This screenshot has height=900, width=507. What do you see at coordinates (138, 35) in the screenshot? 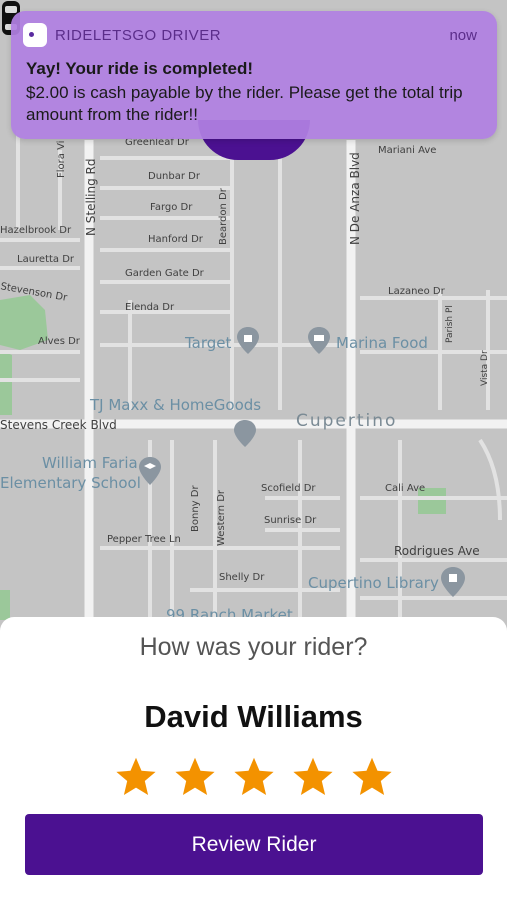
I see `notification-app-name: RIDELETSGO DRIVER` at bounding box center [138, 35].